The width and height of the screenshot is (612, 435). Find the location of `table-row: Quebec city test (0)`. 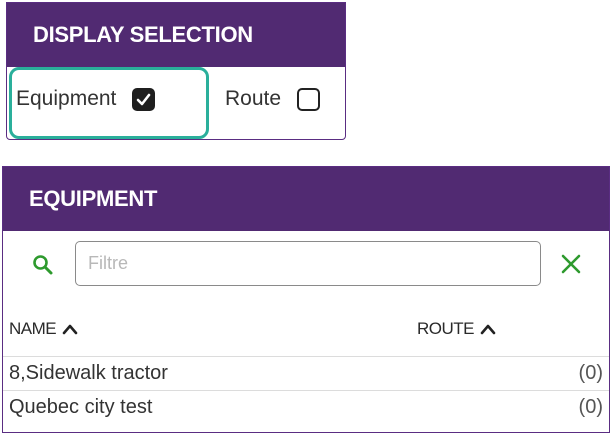

table-row: Quebec city test (0) is located at coordinates (306, 408).